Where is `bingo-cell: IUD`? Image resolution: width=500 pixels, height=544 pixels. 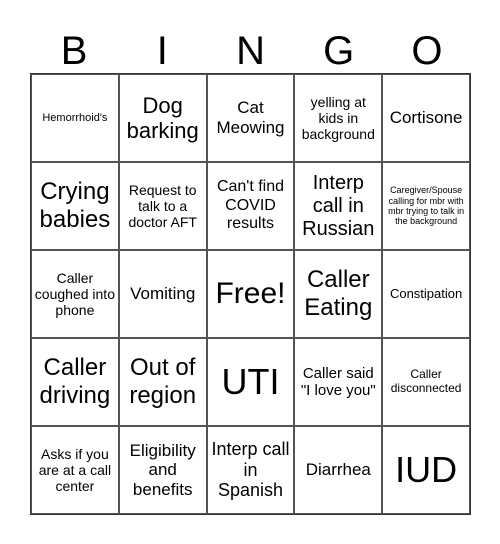
bingo-cell: IUD is located at coordinates (426, 470).